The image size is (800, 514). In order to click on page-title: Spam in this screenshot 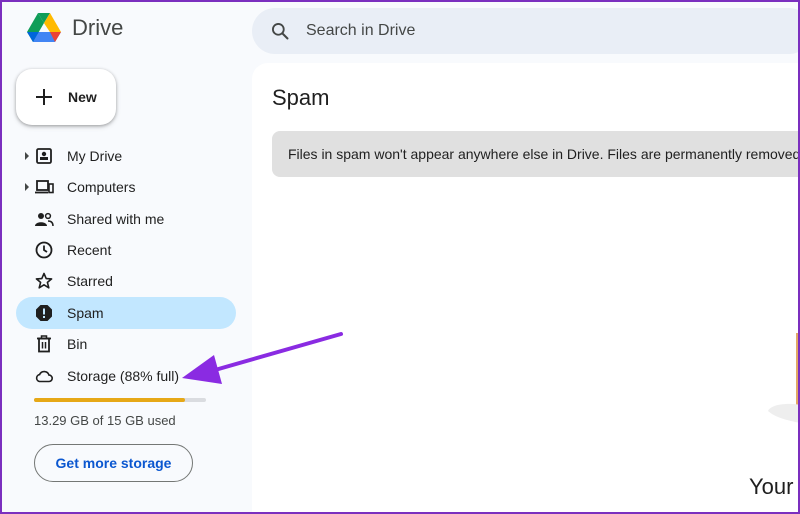, I will do `click(301, 97)`.